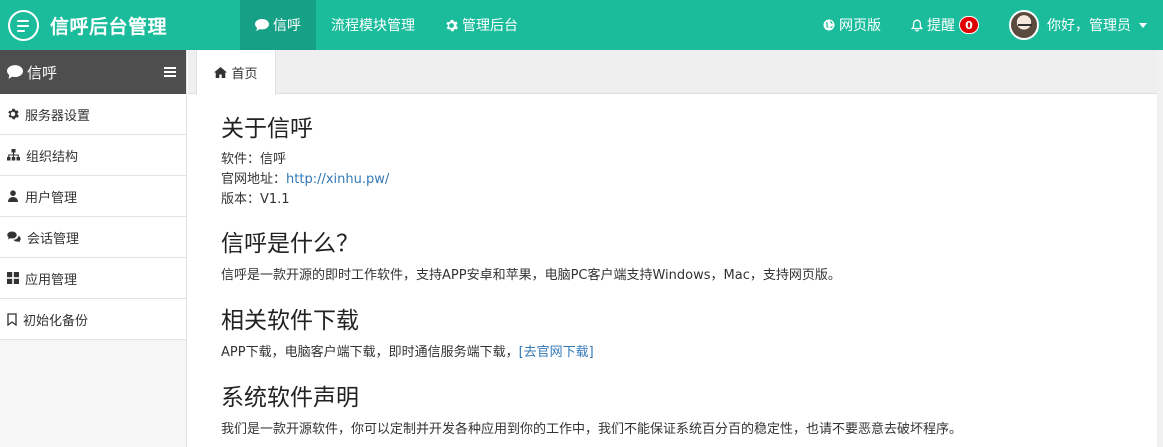 The width and height of the screenshot is (1163, 447). Describe the element at coordinates (93, 114) in the screenshot. I see `sidebar-item-server-settings: 服务器设置` at that location.